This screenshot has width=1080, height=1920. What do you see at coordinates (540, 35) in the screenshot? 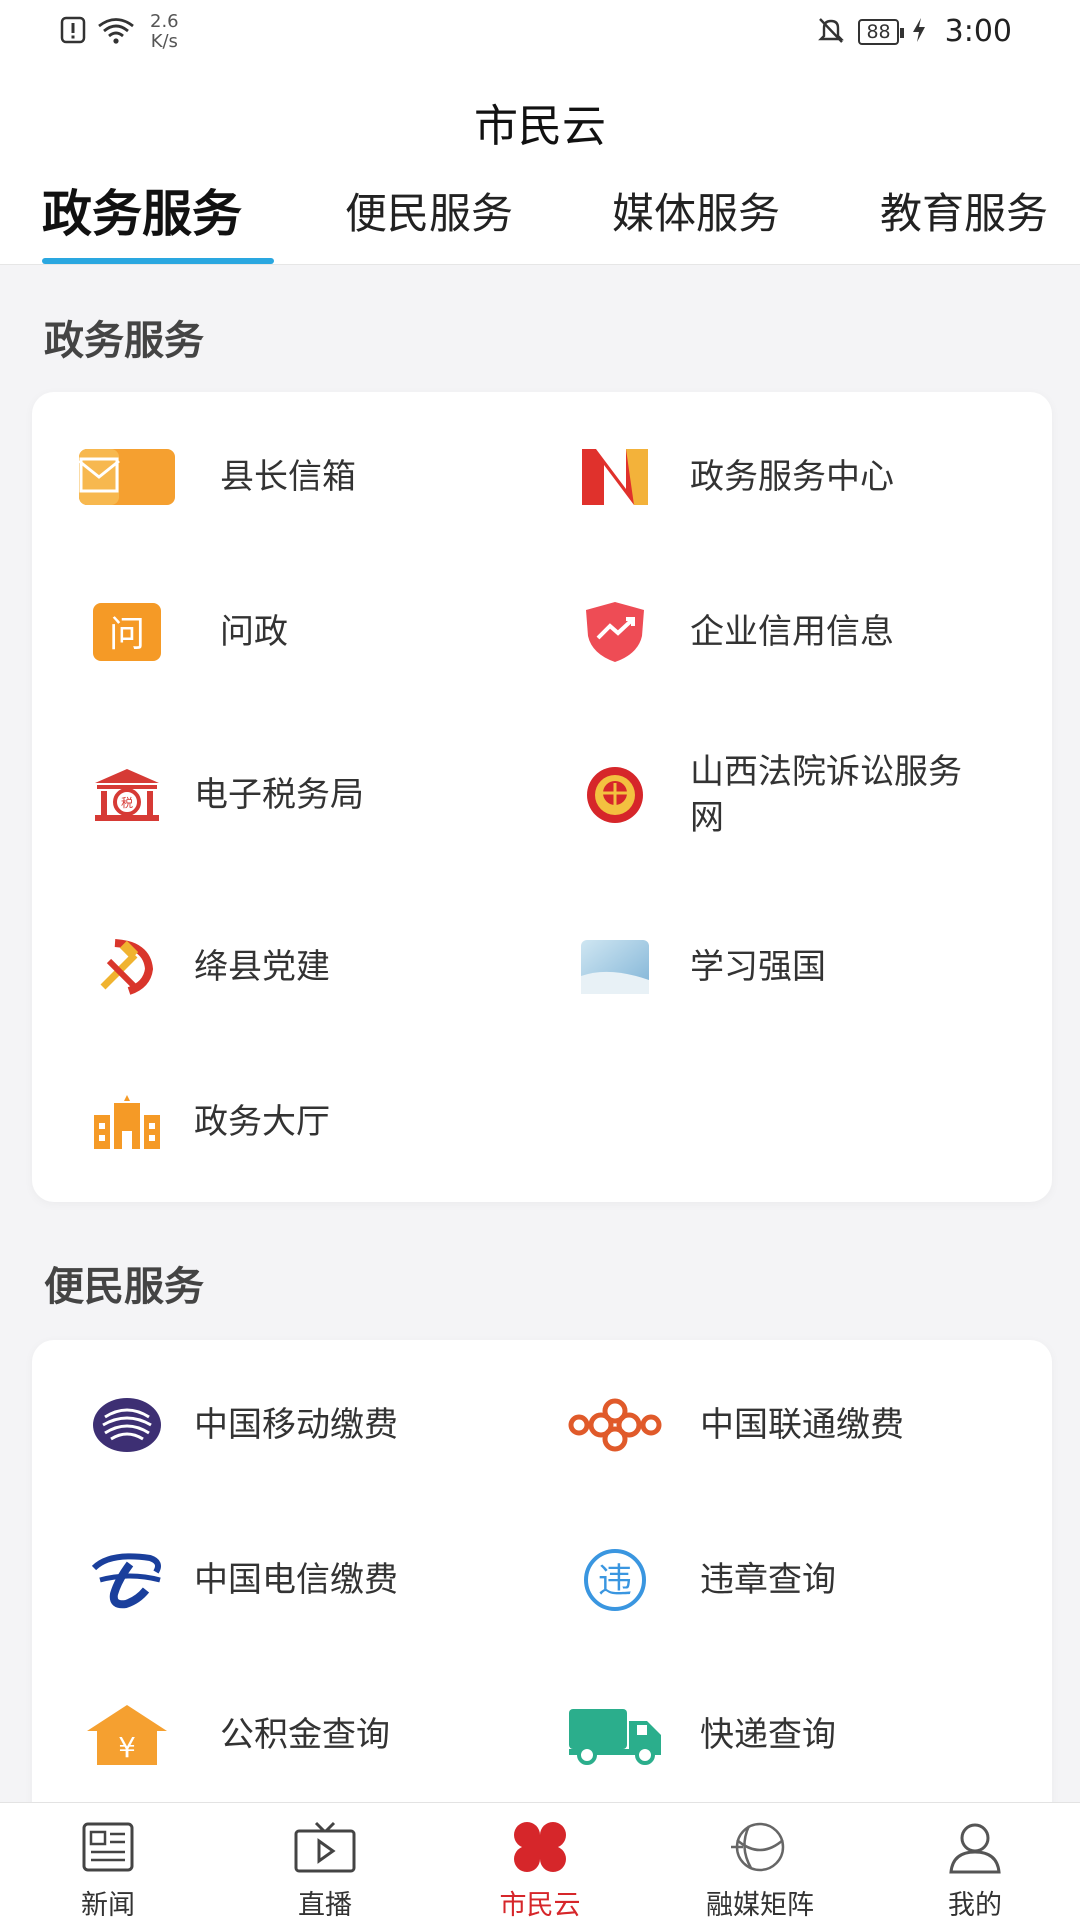
I see `status-bar: 2.6 K/s 88 3:00` at bounding box center [540, 35].